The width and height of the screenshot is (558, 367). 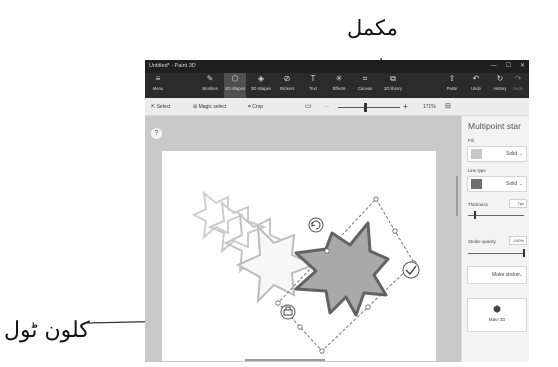 I want to click on crop-button: ⌗ Crop, so click(x=255, y=107).